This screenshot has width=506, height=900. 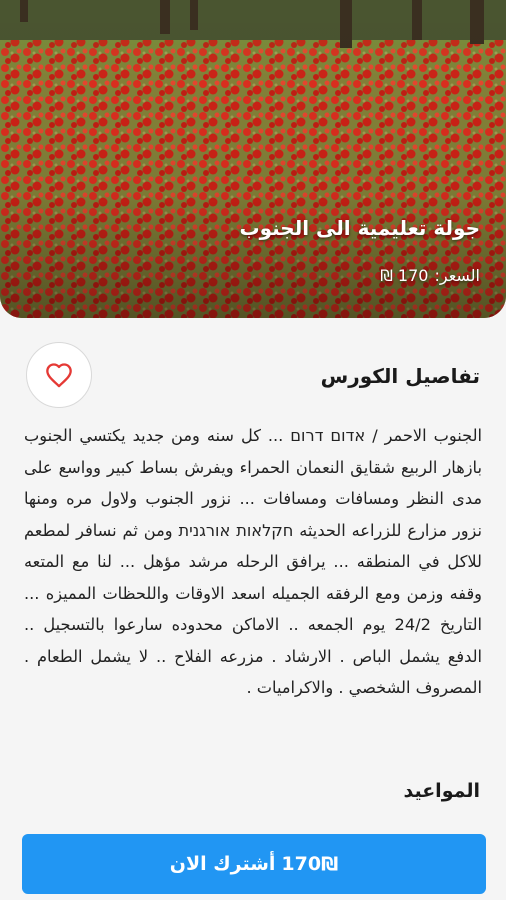 What do you see at coordinates (222, 864) in the screenshot?
I see `subscribe-label: أشترك الان` at bounding box center [222, 864].